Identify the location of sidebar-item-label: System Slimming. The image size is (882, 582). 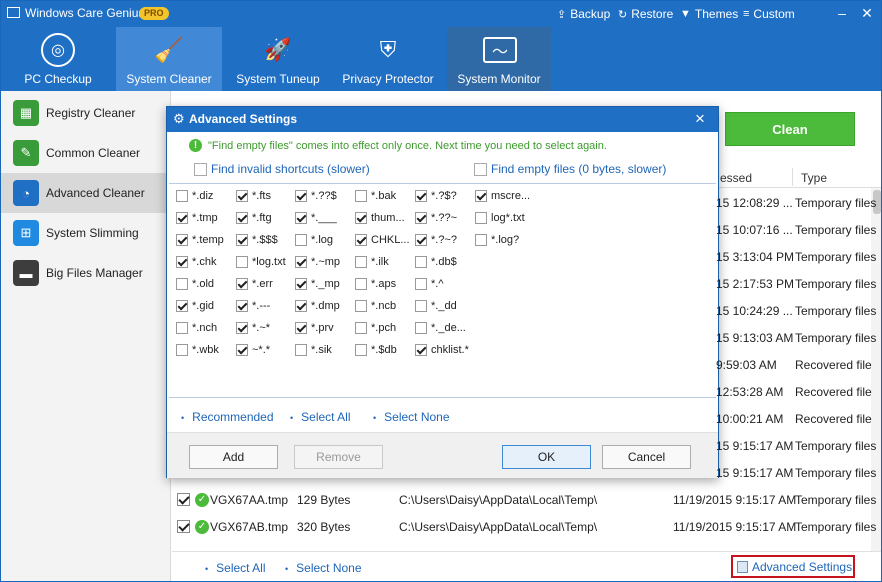
(92, 233).